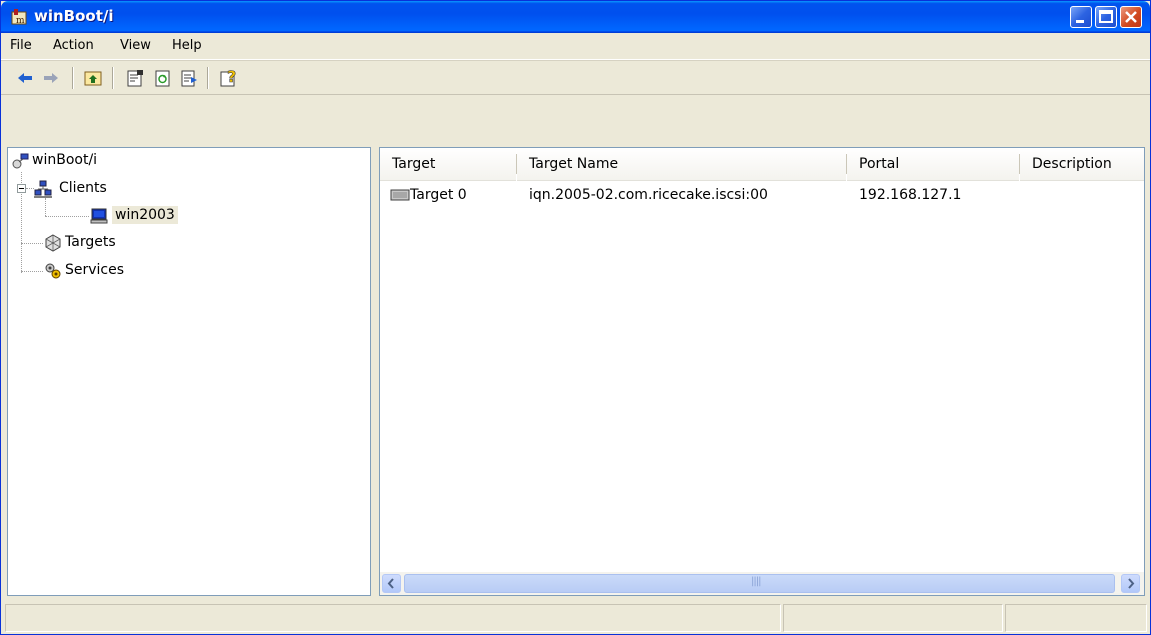 The image size is (1151, 635). What do you see at coordinates (1081, 17) in the screenshot?
I see `minimize-button` at bounding box center [1081, 17].